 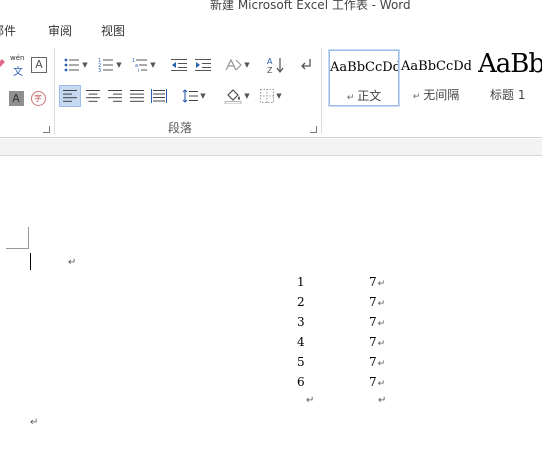 What do you see at coordinates (30, 261) in the screenshot?
I see `text-cursor` at bounding box center [30, 261].